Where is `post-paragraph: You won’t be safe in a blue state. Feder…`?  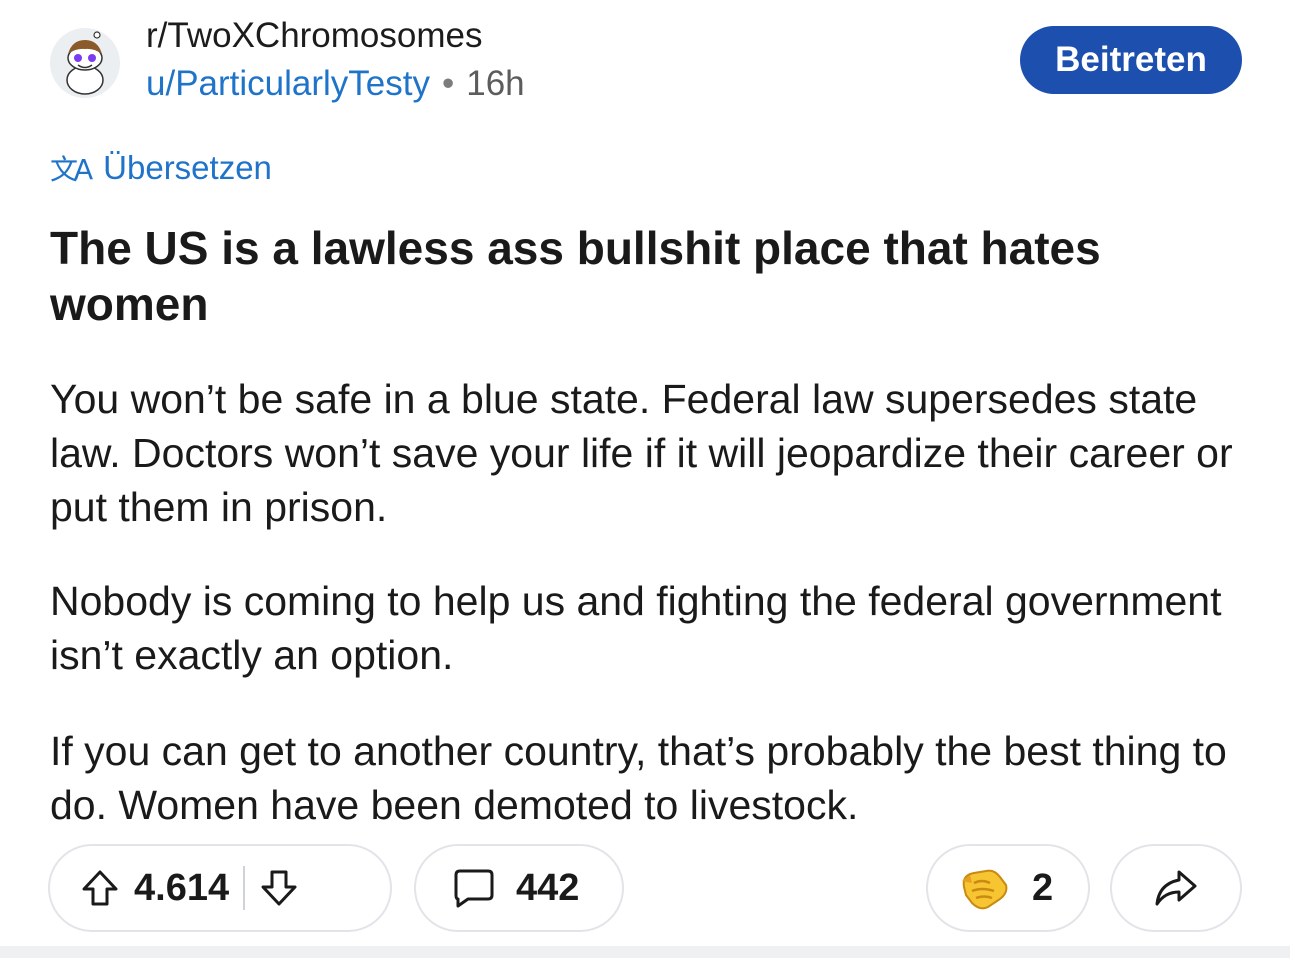 post-paragraph: You won’t be safe in a blue state. Feder… is located at coordinates (641, 453).